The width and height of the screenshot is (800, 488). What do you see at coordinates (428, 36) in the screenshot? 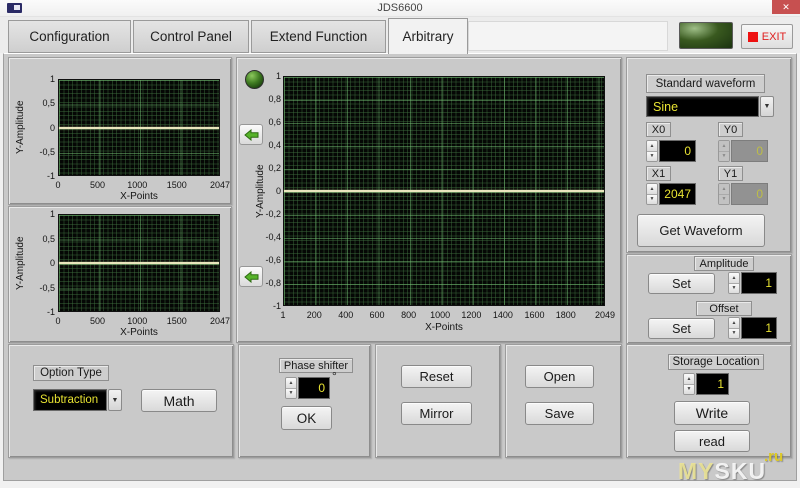
I see `tab-arbitrary: Arbitrary` at bounding box center [428, 36].